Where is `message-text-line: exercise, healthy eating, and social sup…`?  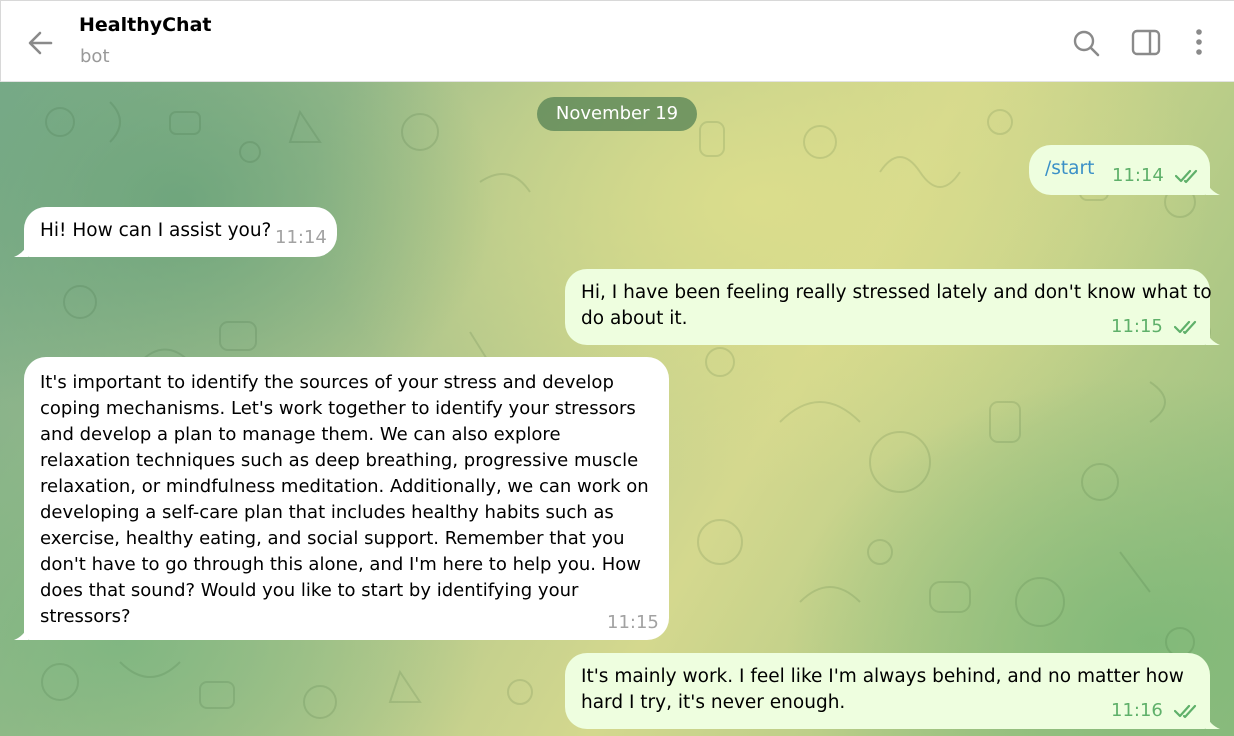
message-text-line: exercise, healthy eating, and social sup… is located at coordinates (332, 538).